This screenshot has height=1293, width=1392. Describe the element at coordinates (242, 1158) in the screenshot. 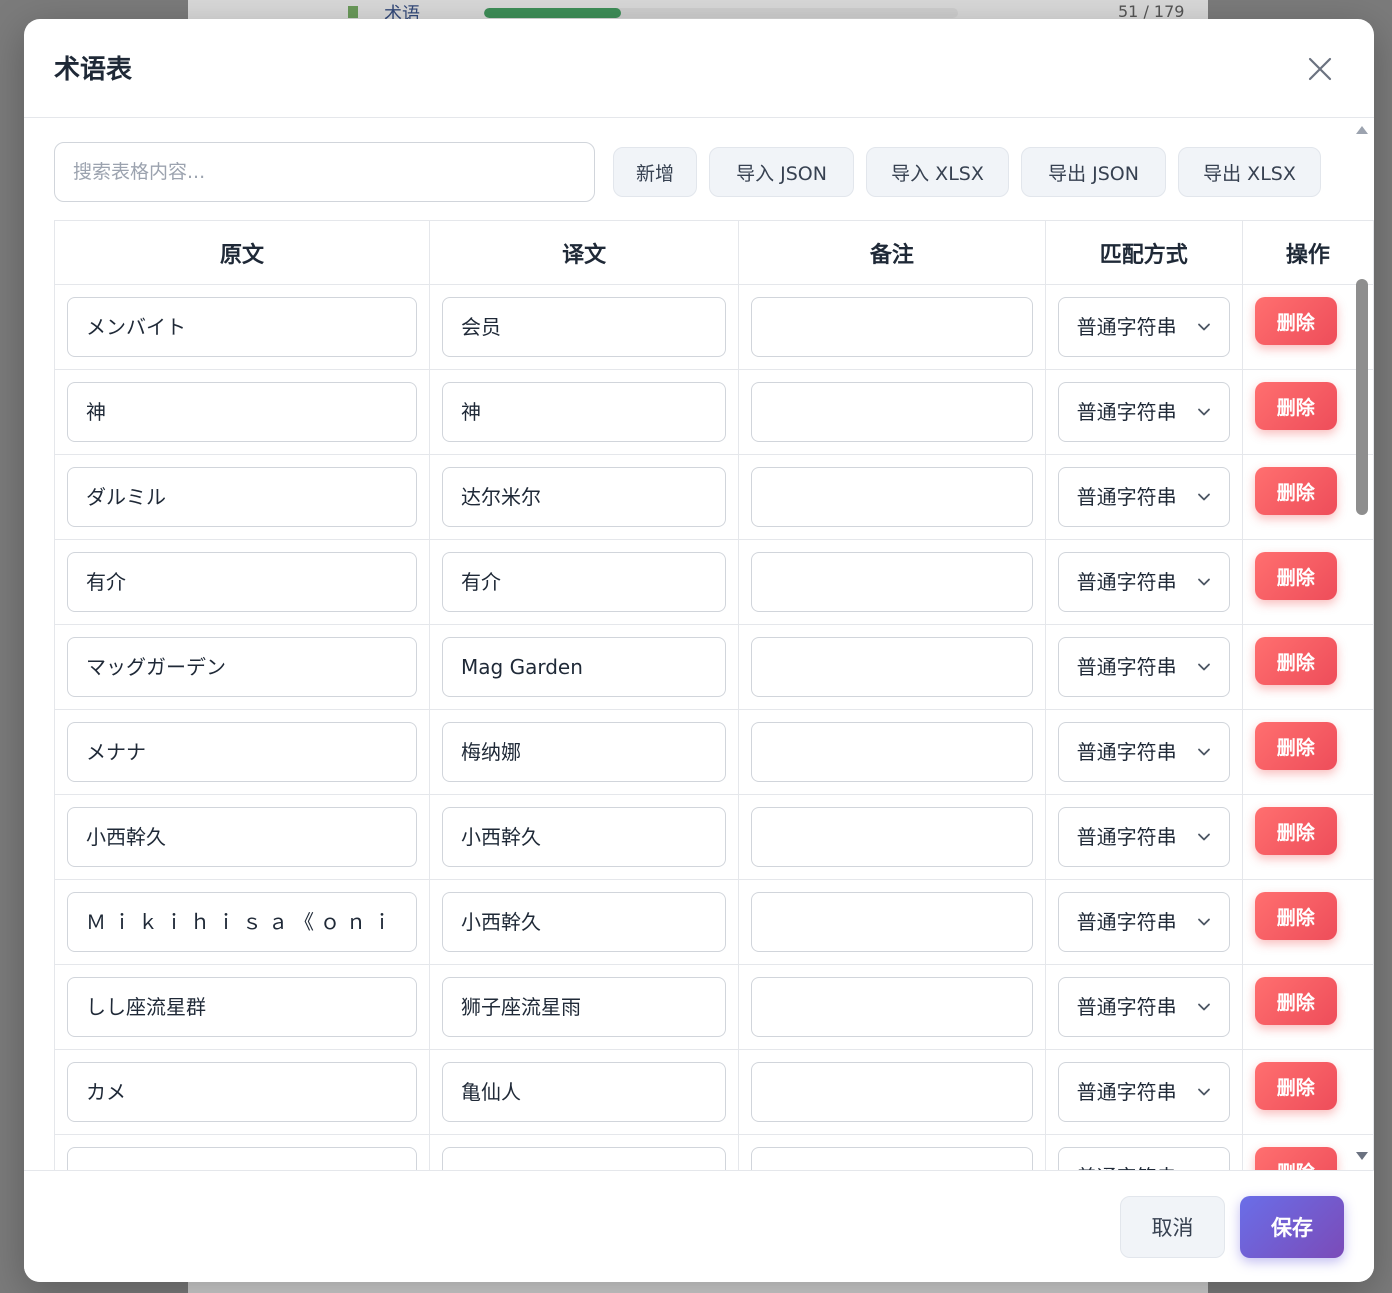

I see `source-input` at that location.